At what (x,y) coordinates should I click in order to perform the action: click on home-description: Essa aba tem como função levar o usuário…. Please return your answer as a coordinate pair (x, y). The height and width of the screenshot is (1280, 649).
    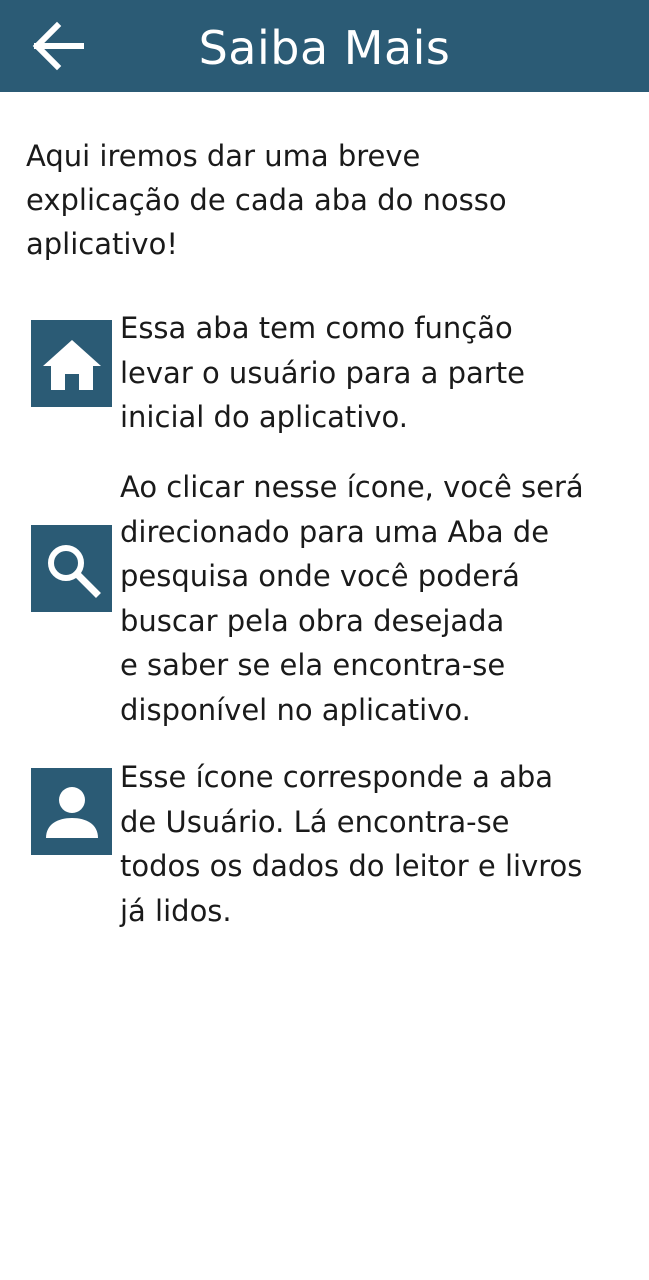
    Looking at the image, I should click on (322, 372).